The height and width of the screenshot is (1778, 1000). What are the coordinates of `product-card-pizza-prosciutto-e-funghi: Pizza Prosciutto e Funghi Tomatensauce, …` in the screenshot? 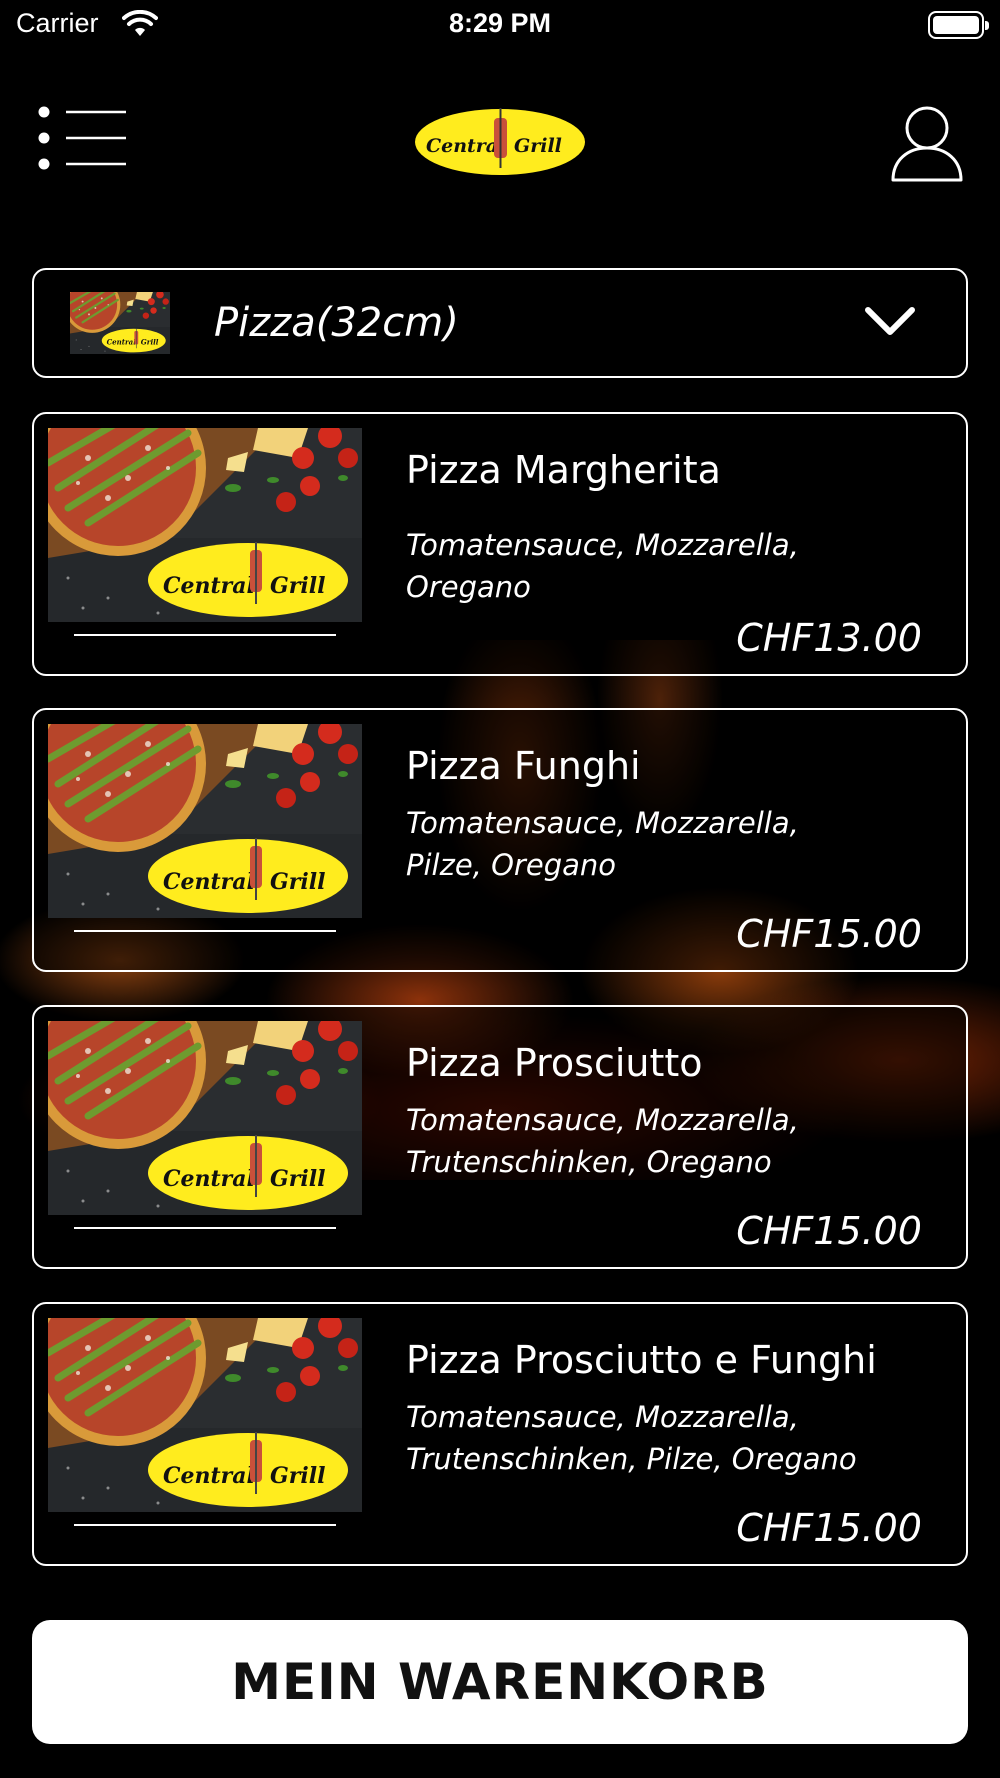 It's located at (500, 1434).